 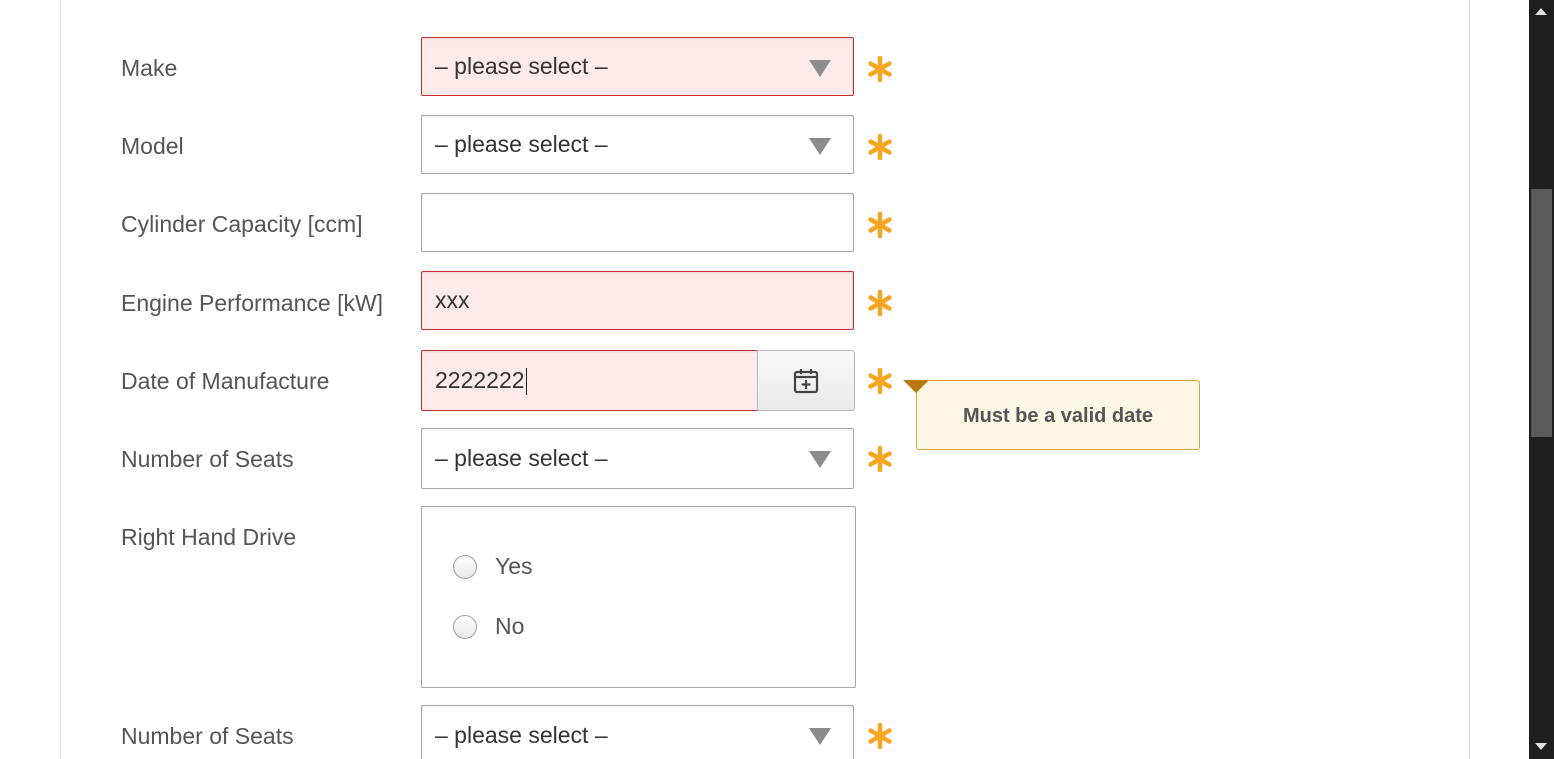 What do you see at coordinates (589, 380) in the screenshot?
I see `date-of-manufacture-input: 2222222` at bounding box center [589, 380].